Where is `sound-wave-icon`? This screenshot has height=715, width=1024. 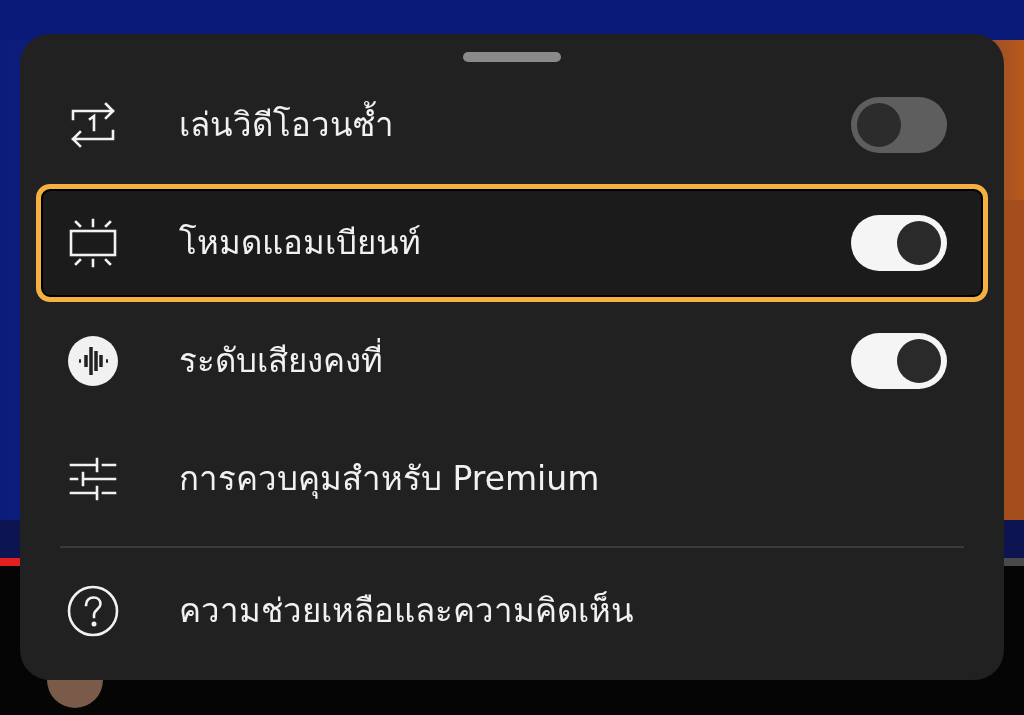 sound-wave-icon is located at coordinates (93, 361).